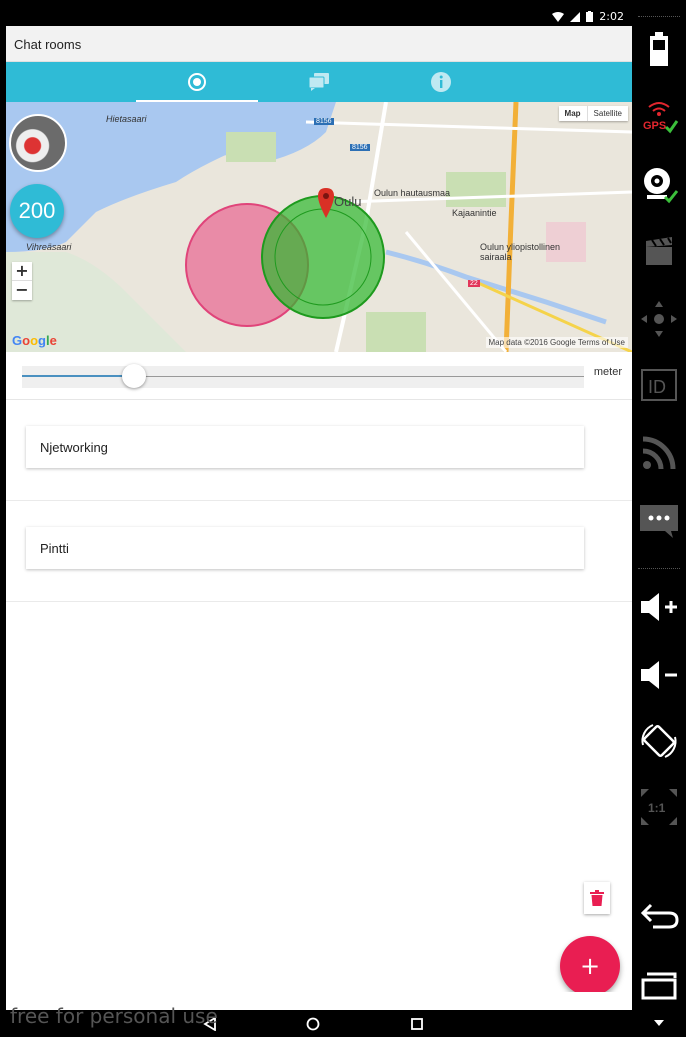 The image size is (686, 1037). What do you see at coordinates (54, 548) in the screenshot?
I see `room-name: Pintti` at bounding box center [54, 548].